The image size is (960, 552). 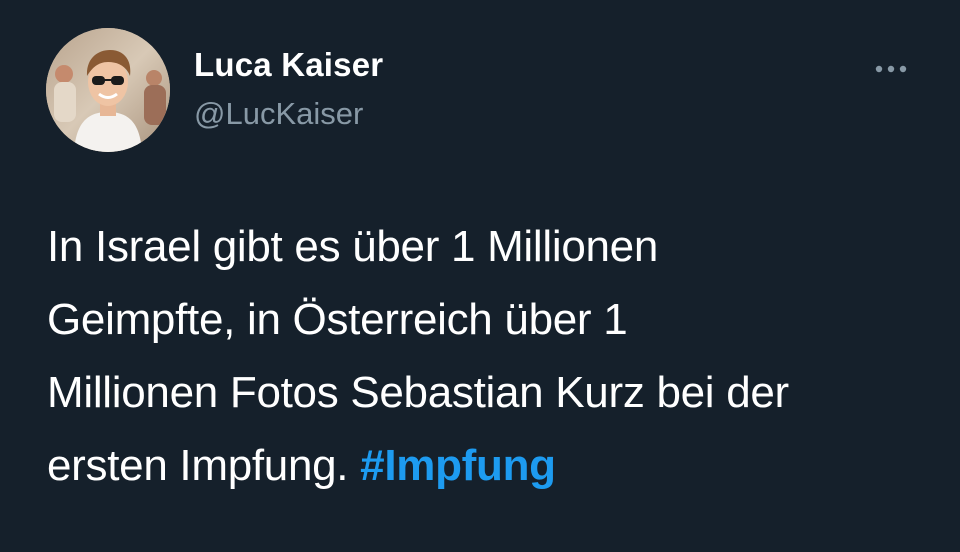 What do you see at coordinates (418, 392) in the screenshot?
I see `tweet-text-line: Millionen Fotos Sebastian Kurz bei der` at bounding box center [418, 392].